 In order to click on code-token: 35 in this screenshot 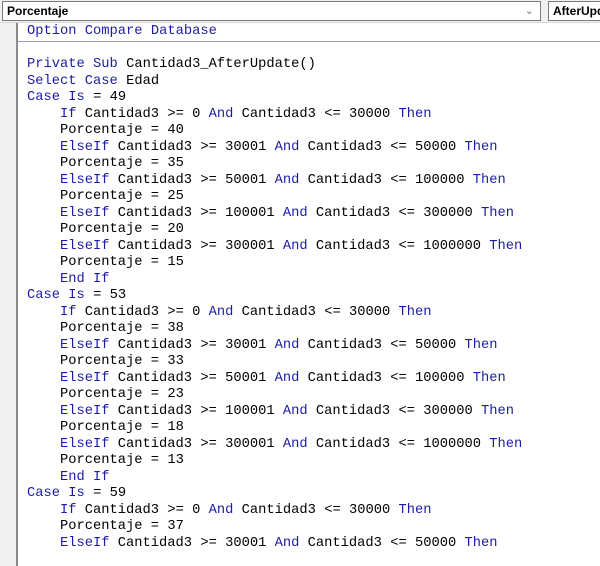, I will do `click(175, 163)`.